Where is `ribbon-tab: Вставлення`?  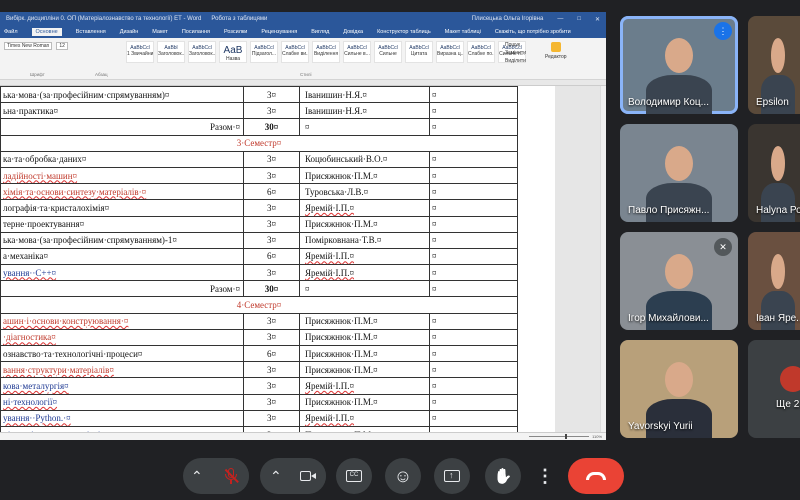 ribbon-tab: Вставлення is located at coordinates (91, 32).